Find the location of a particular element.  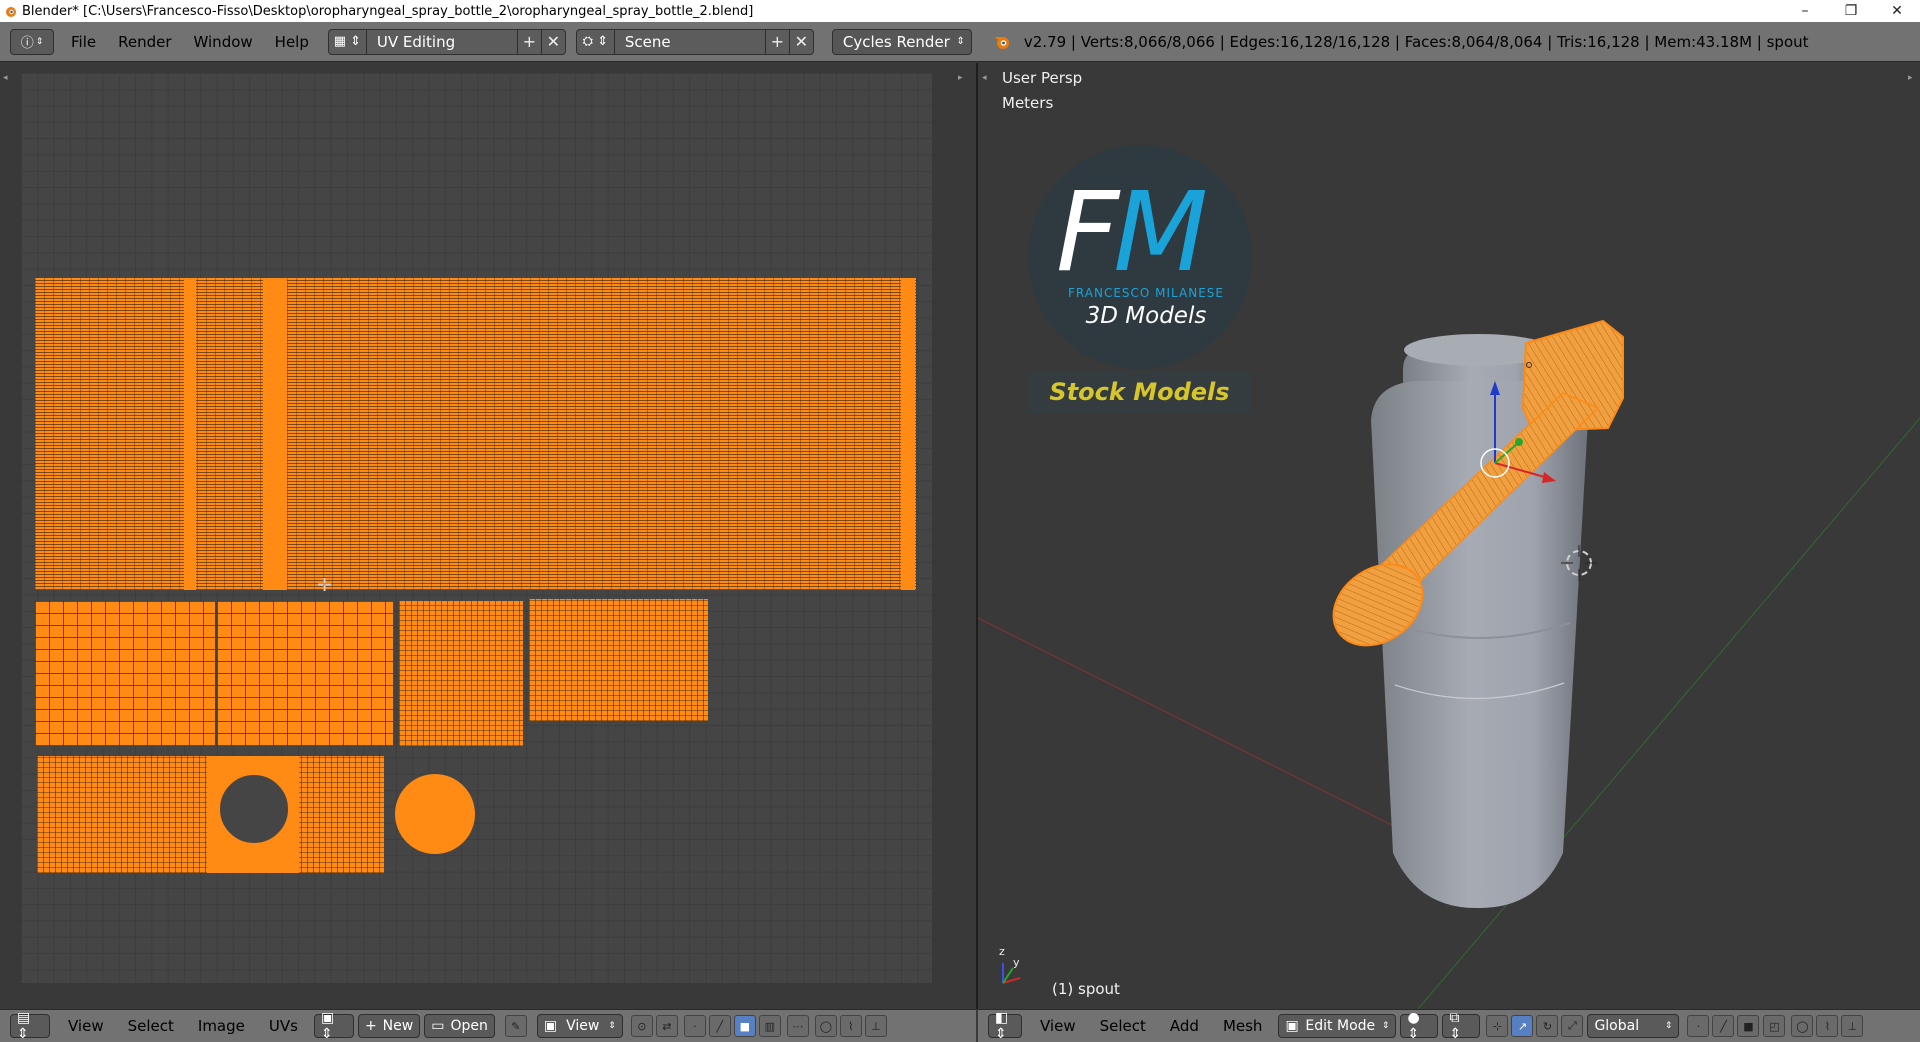

shading-dropdown: ● ⇕ is located at coordinates (1419, 1026).